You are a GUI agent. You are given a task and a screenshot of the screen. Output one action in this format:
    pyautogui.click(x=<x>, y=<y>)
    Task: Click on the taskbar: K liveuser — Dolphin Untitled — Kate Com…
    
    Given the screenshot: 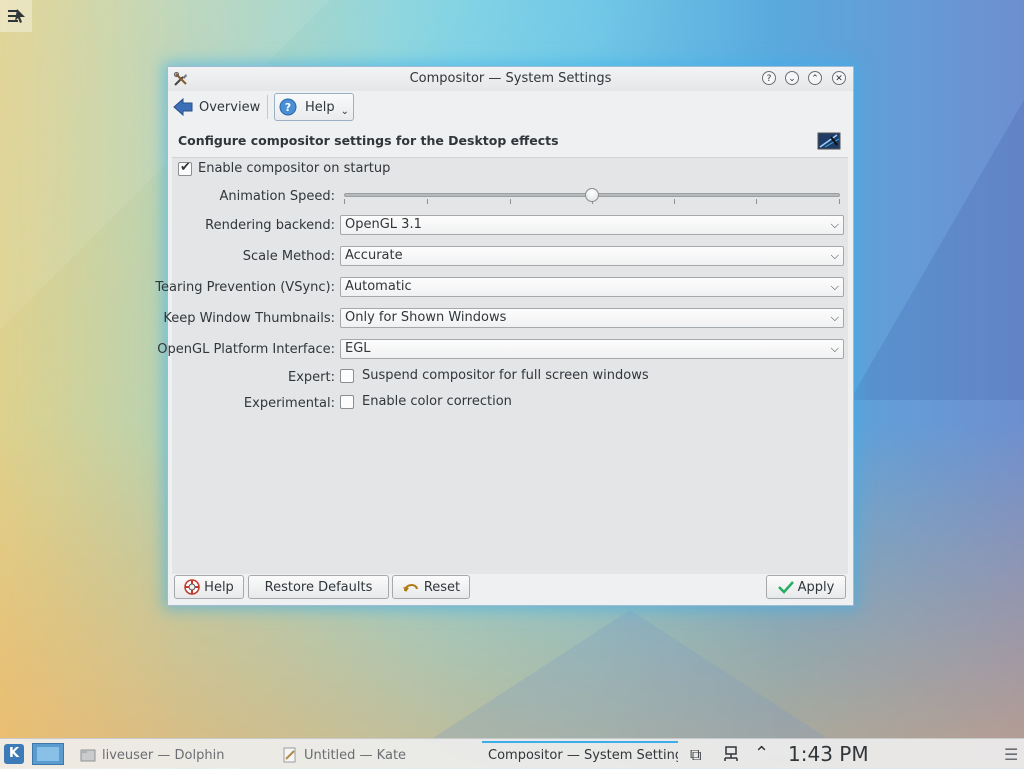 What is the action you would take?
    pyautogui.click(x=512, y=753)
    